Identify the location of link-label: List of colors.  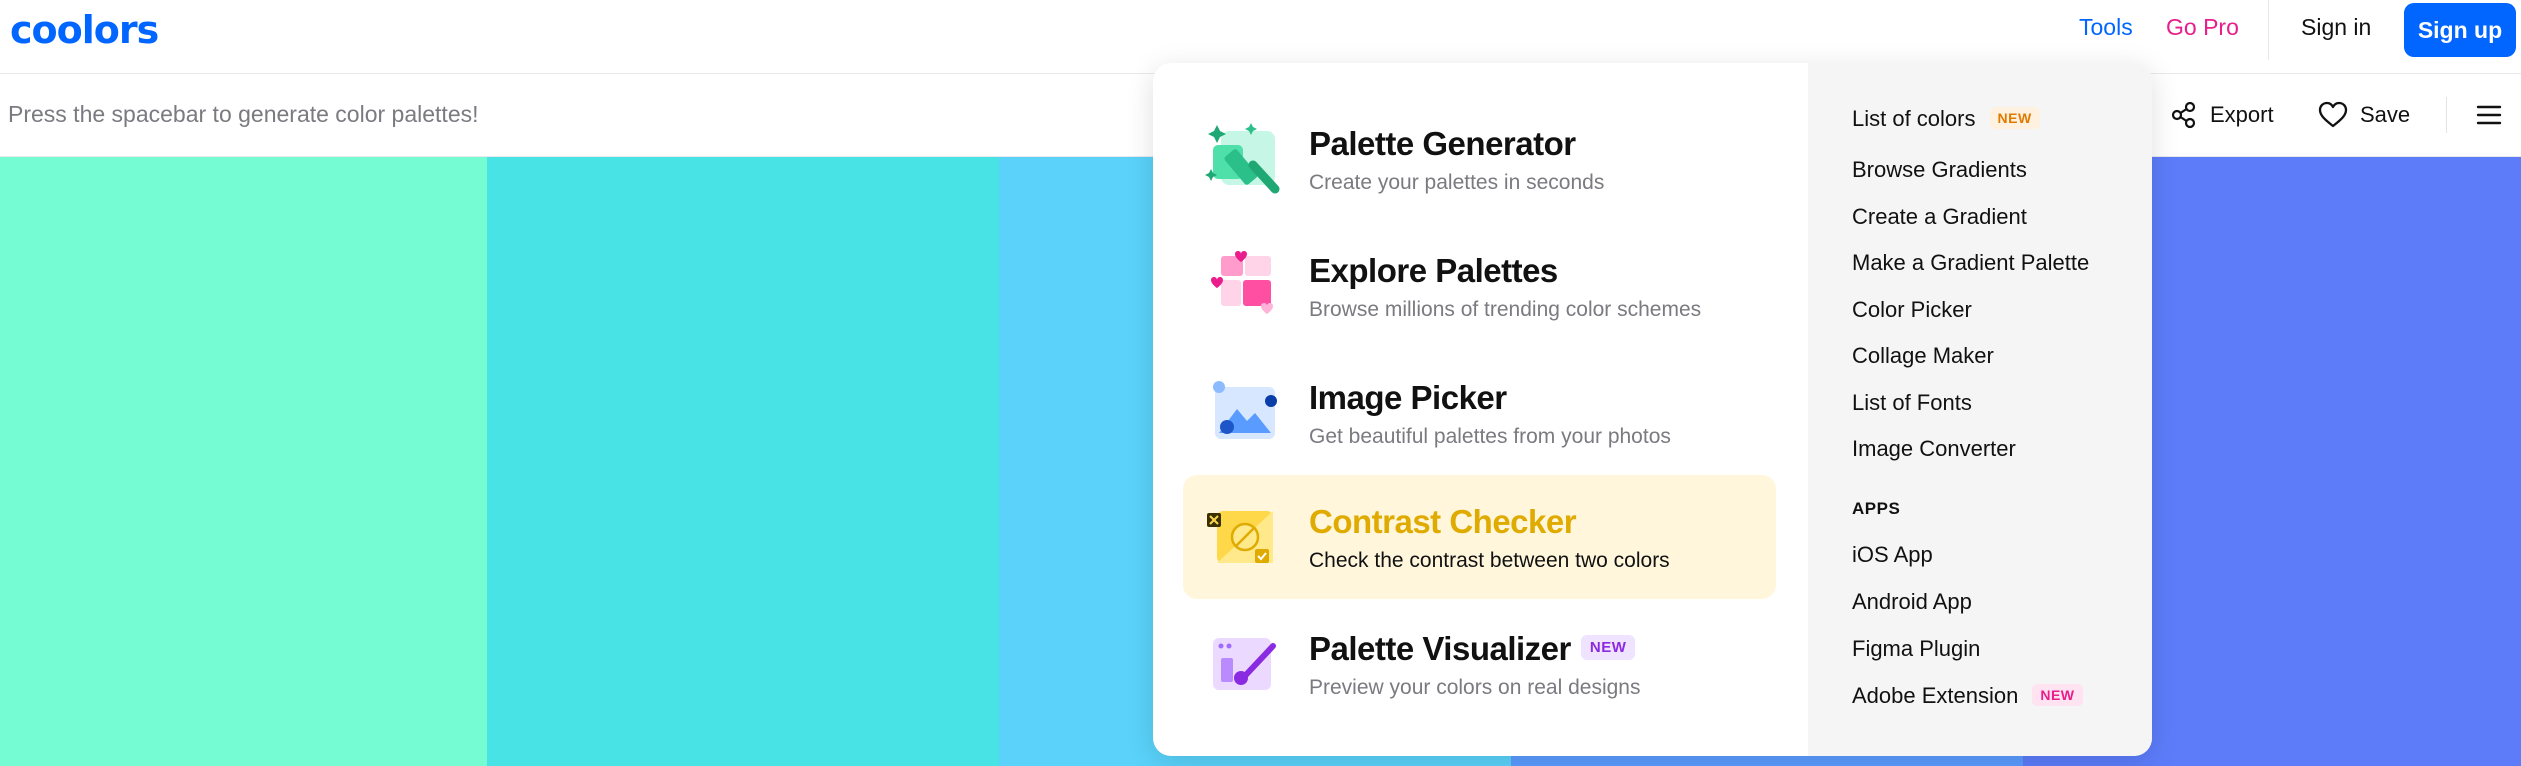
(1914, 118).